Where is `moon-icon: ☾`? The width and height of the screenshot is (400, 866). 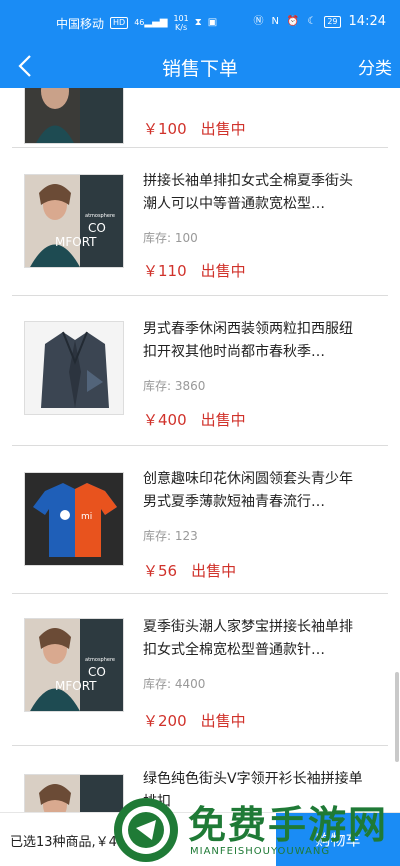
moon-icon: ☾ is located at coordinates (312, 21).